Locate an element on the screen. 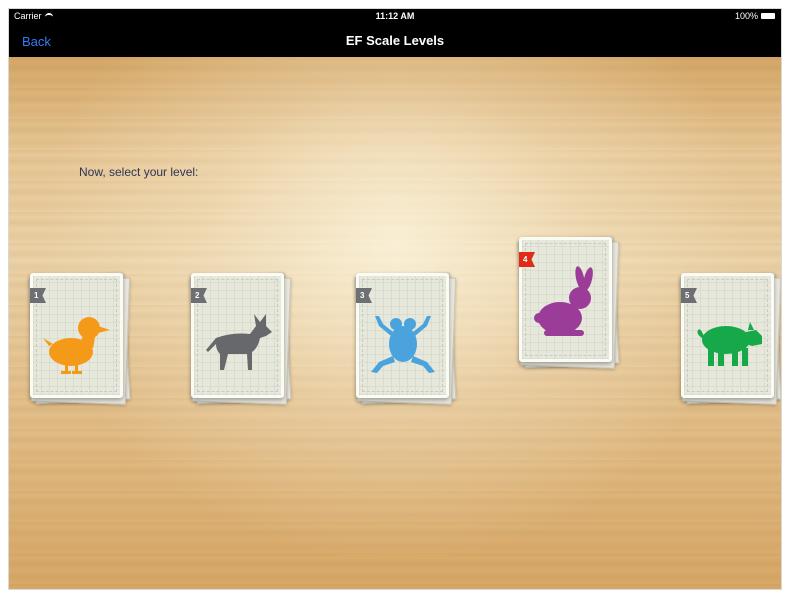 The height and width of the screenshot is (597, 789). rabbit-icon is located at coordinates (563, 301).